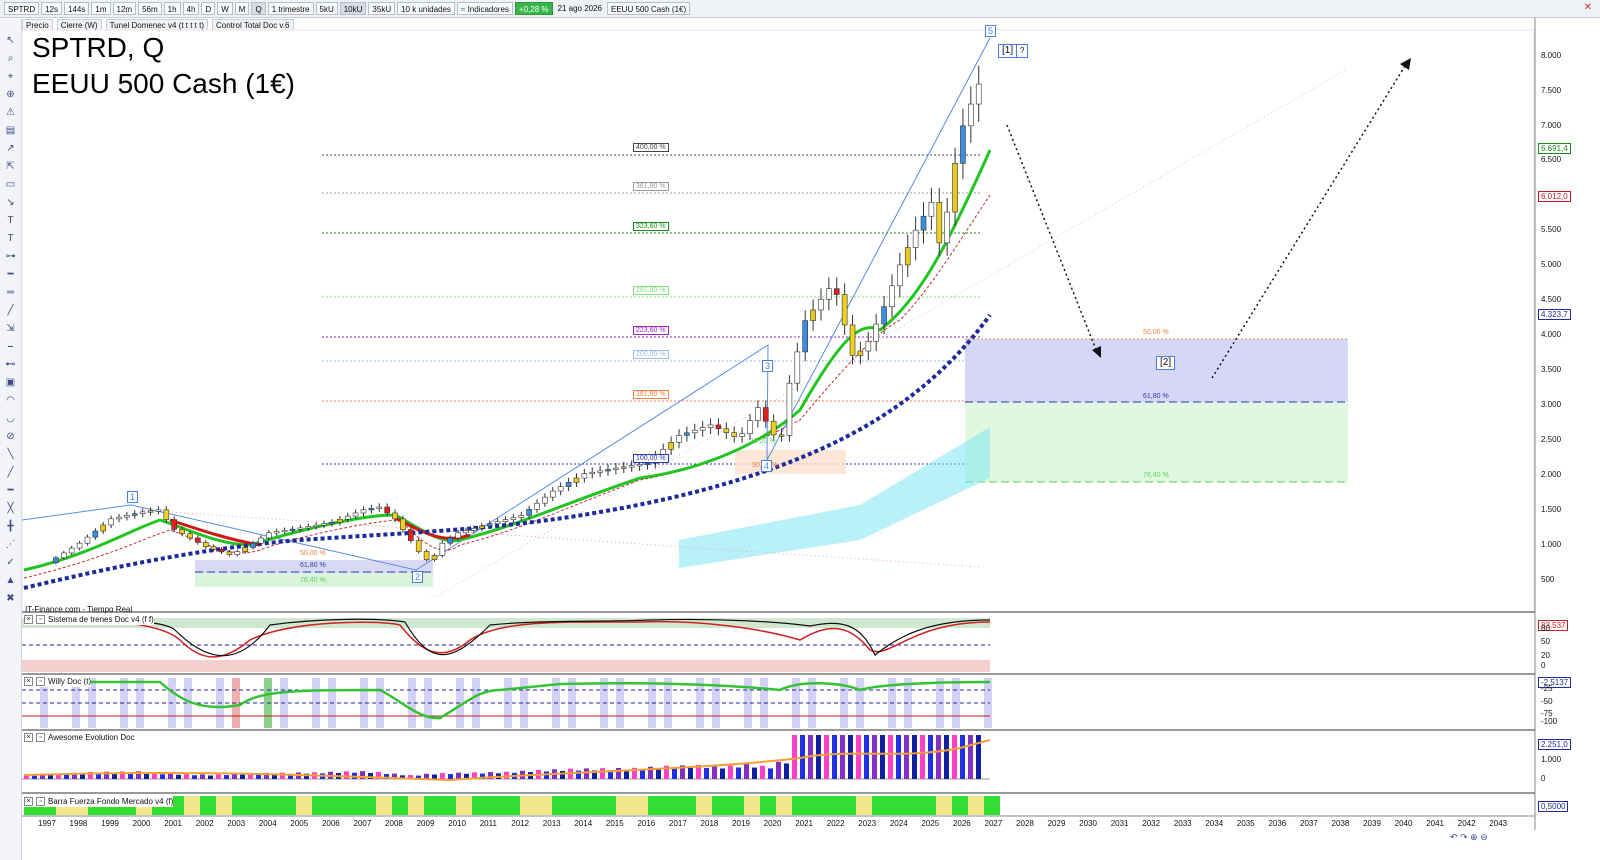 The image size is (1600, 860). Describe the element at coordinates (79, 609) in the screenshot. I see `data-source: IT-Finance.com - Tiempo Real` at that location.